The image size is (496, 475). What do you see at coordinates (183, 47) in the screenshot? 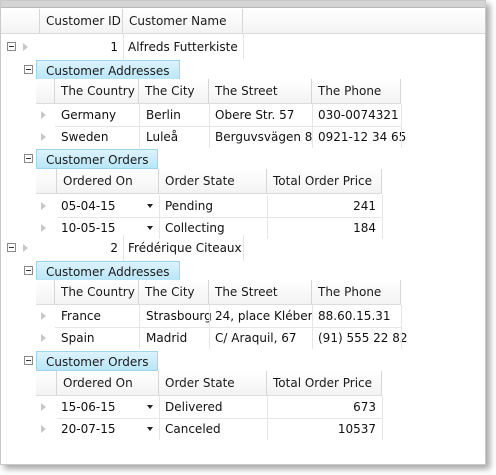
I see `customer-name: Alfreds Futterkiste` at bounding box center [183, 47].